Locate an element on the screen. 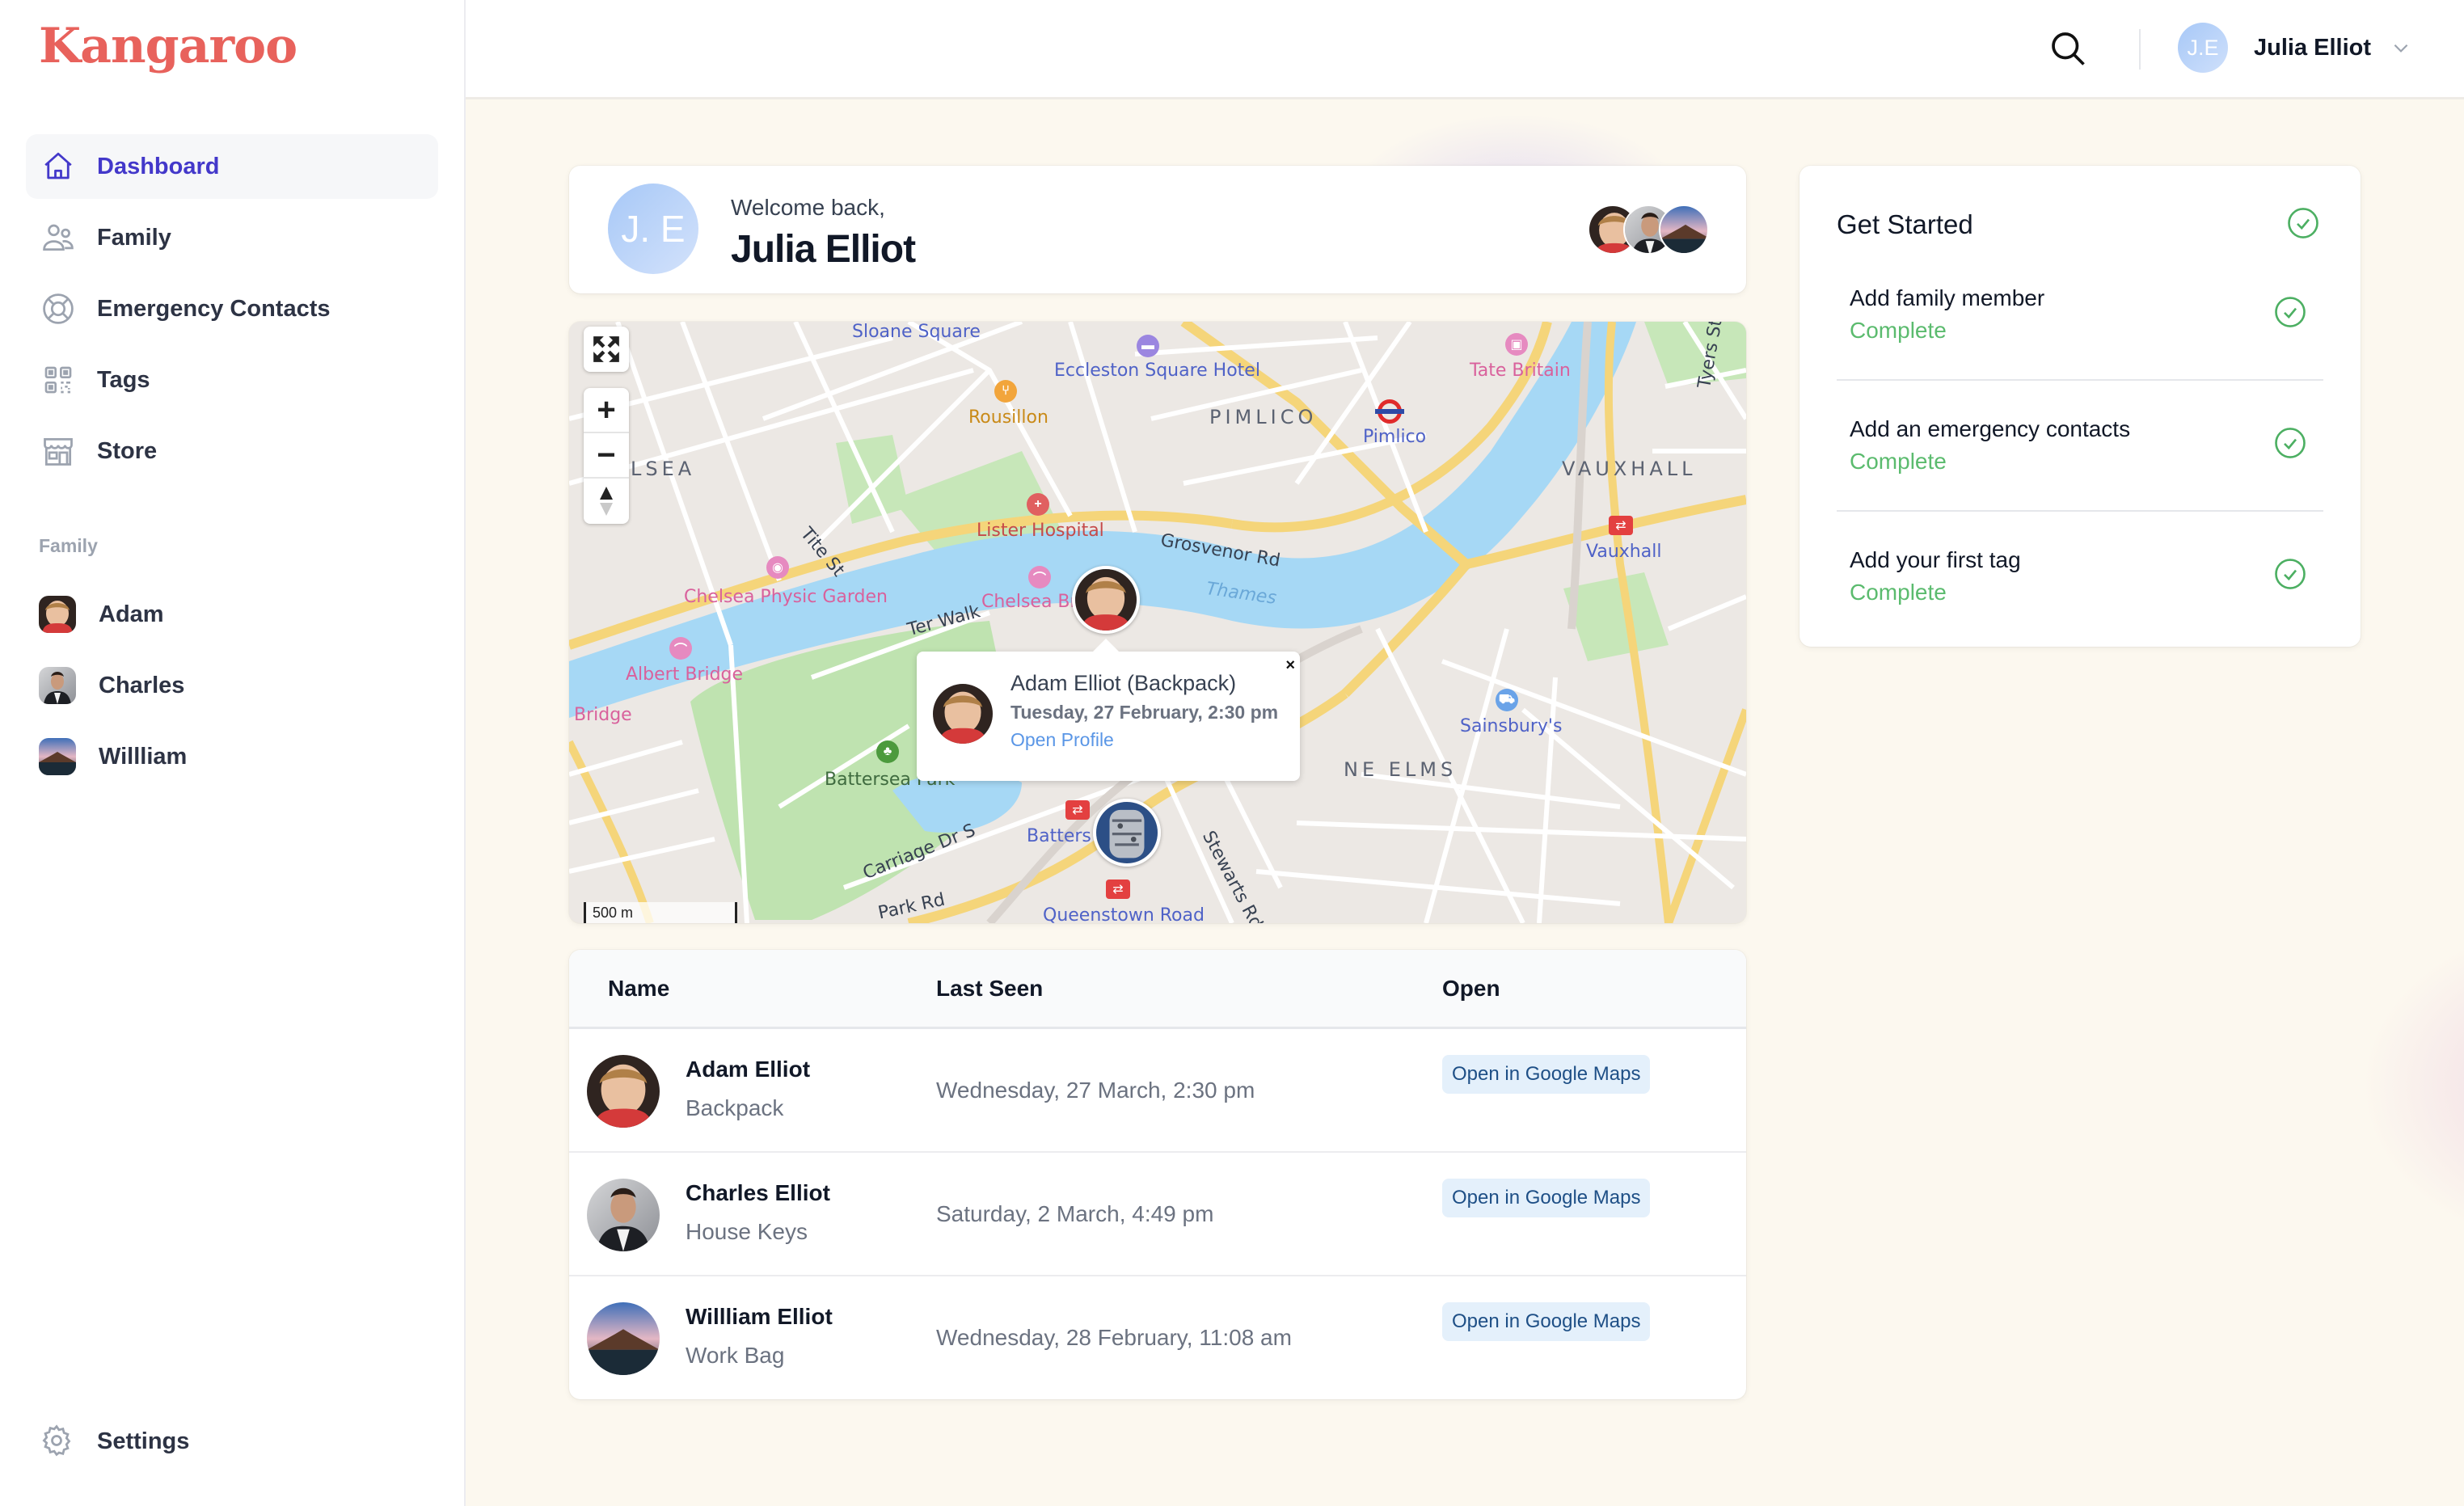  family-item-name: Willliam is located at coordinates (144, 756).